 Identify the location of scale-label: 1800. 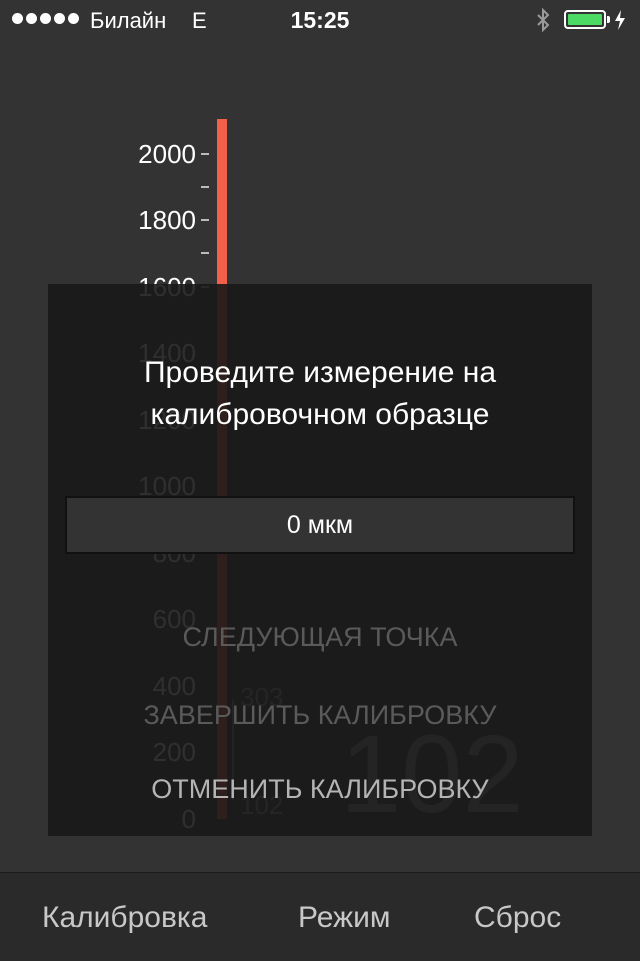
(167, 220).